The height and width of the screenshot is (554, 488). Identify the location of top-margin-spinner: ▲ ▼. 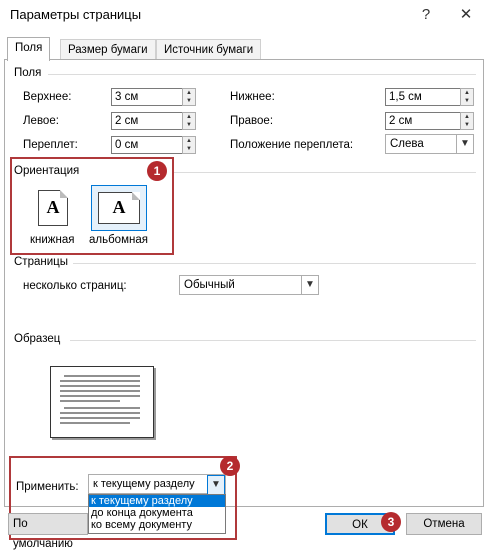
(189, 97).